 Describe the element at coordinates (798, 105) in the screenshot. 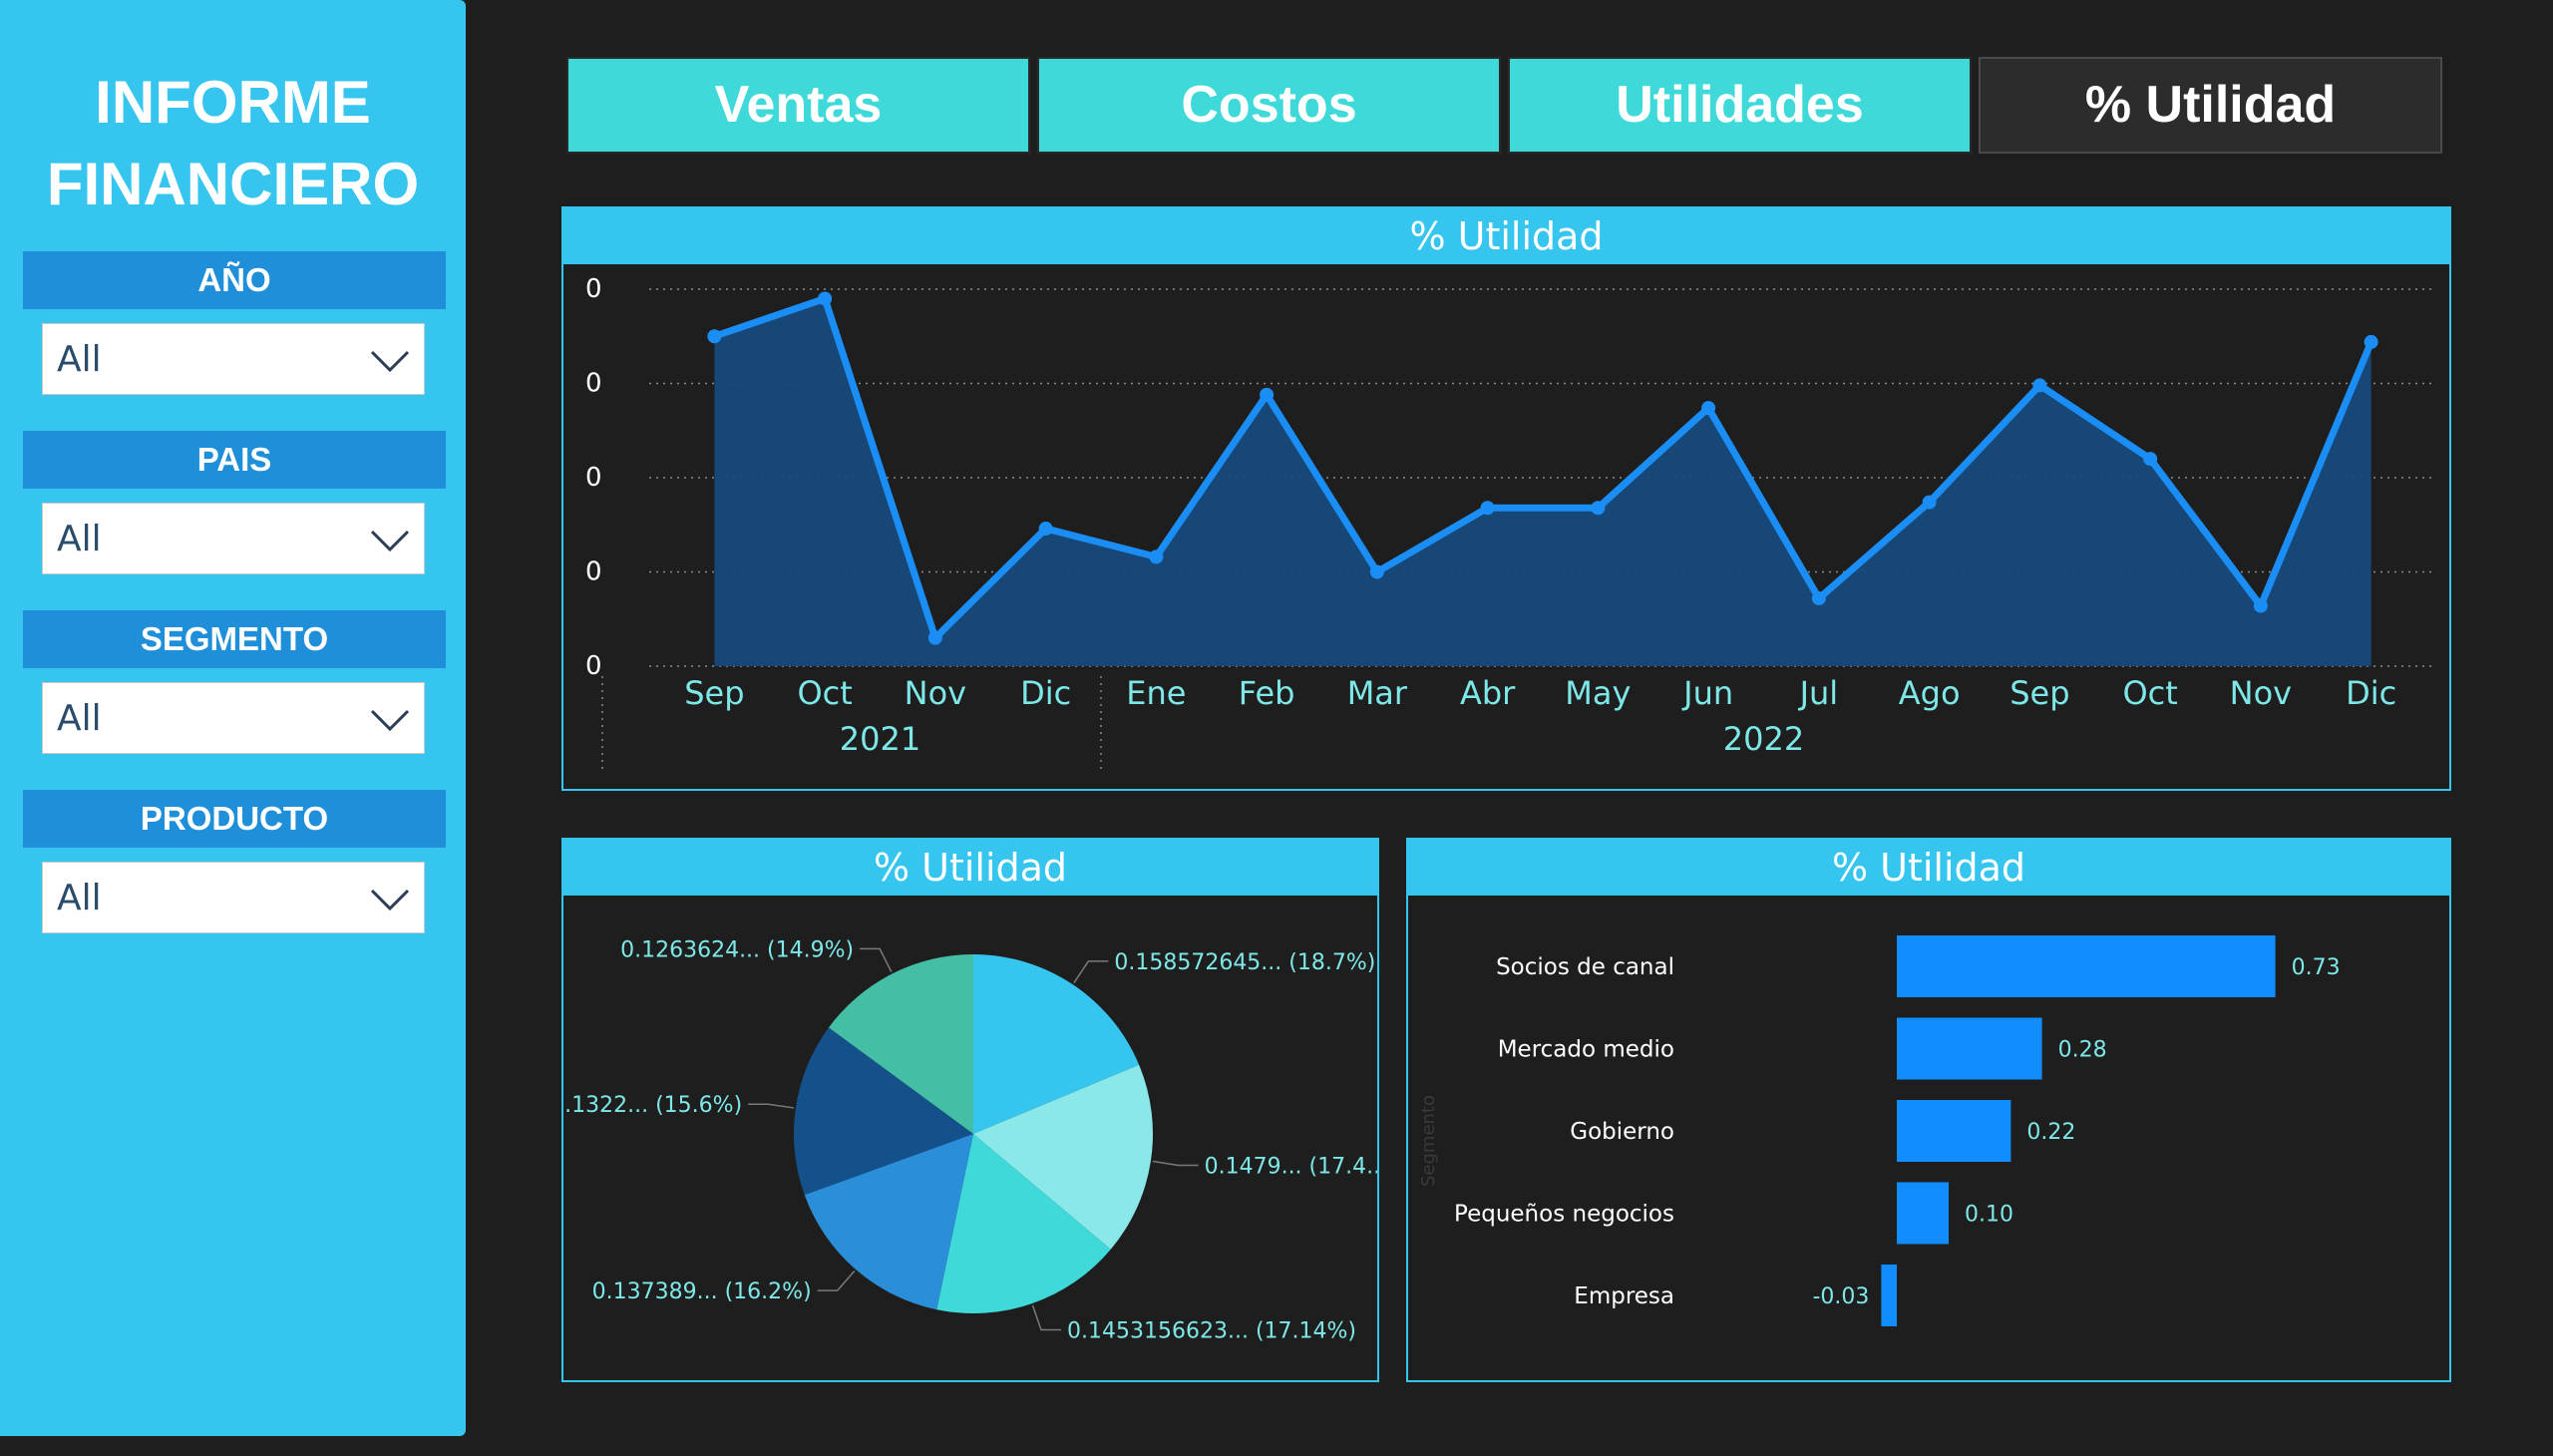

I see `tab-ventas: Ventas` at that location.